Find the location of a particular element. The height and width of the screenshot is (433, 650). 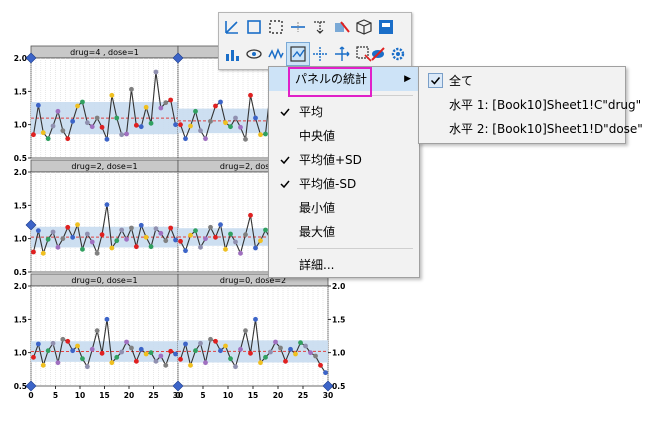

menu-item-min: 最小値 is located at coordinates (344, 208).